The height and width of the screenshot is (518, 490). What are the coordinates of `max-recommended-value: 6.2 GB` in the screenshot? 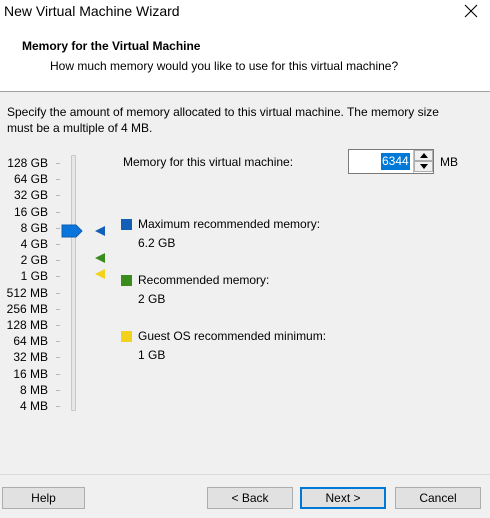 It's located at (157, 243).